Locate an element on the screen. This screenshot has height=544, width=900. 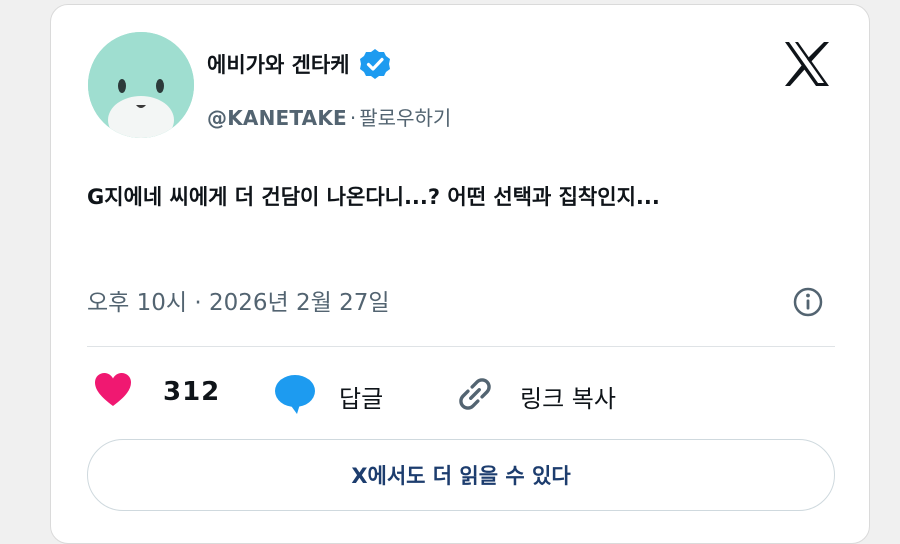
author-handle-row: @KANETAKE · 팔로우하기 is located at coordinates (329, 116).